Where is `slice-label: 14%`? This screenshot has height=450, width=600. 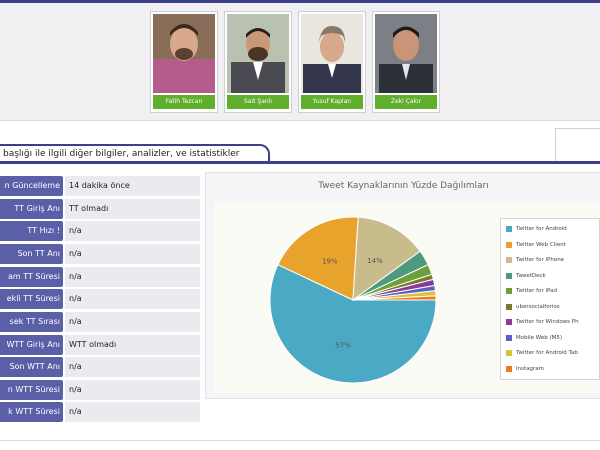
slice-label: 14% is located at coordinates (375, 261).